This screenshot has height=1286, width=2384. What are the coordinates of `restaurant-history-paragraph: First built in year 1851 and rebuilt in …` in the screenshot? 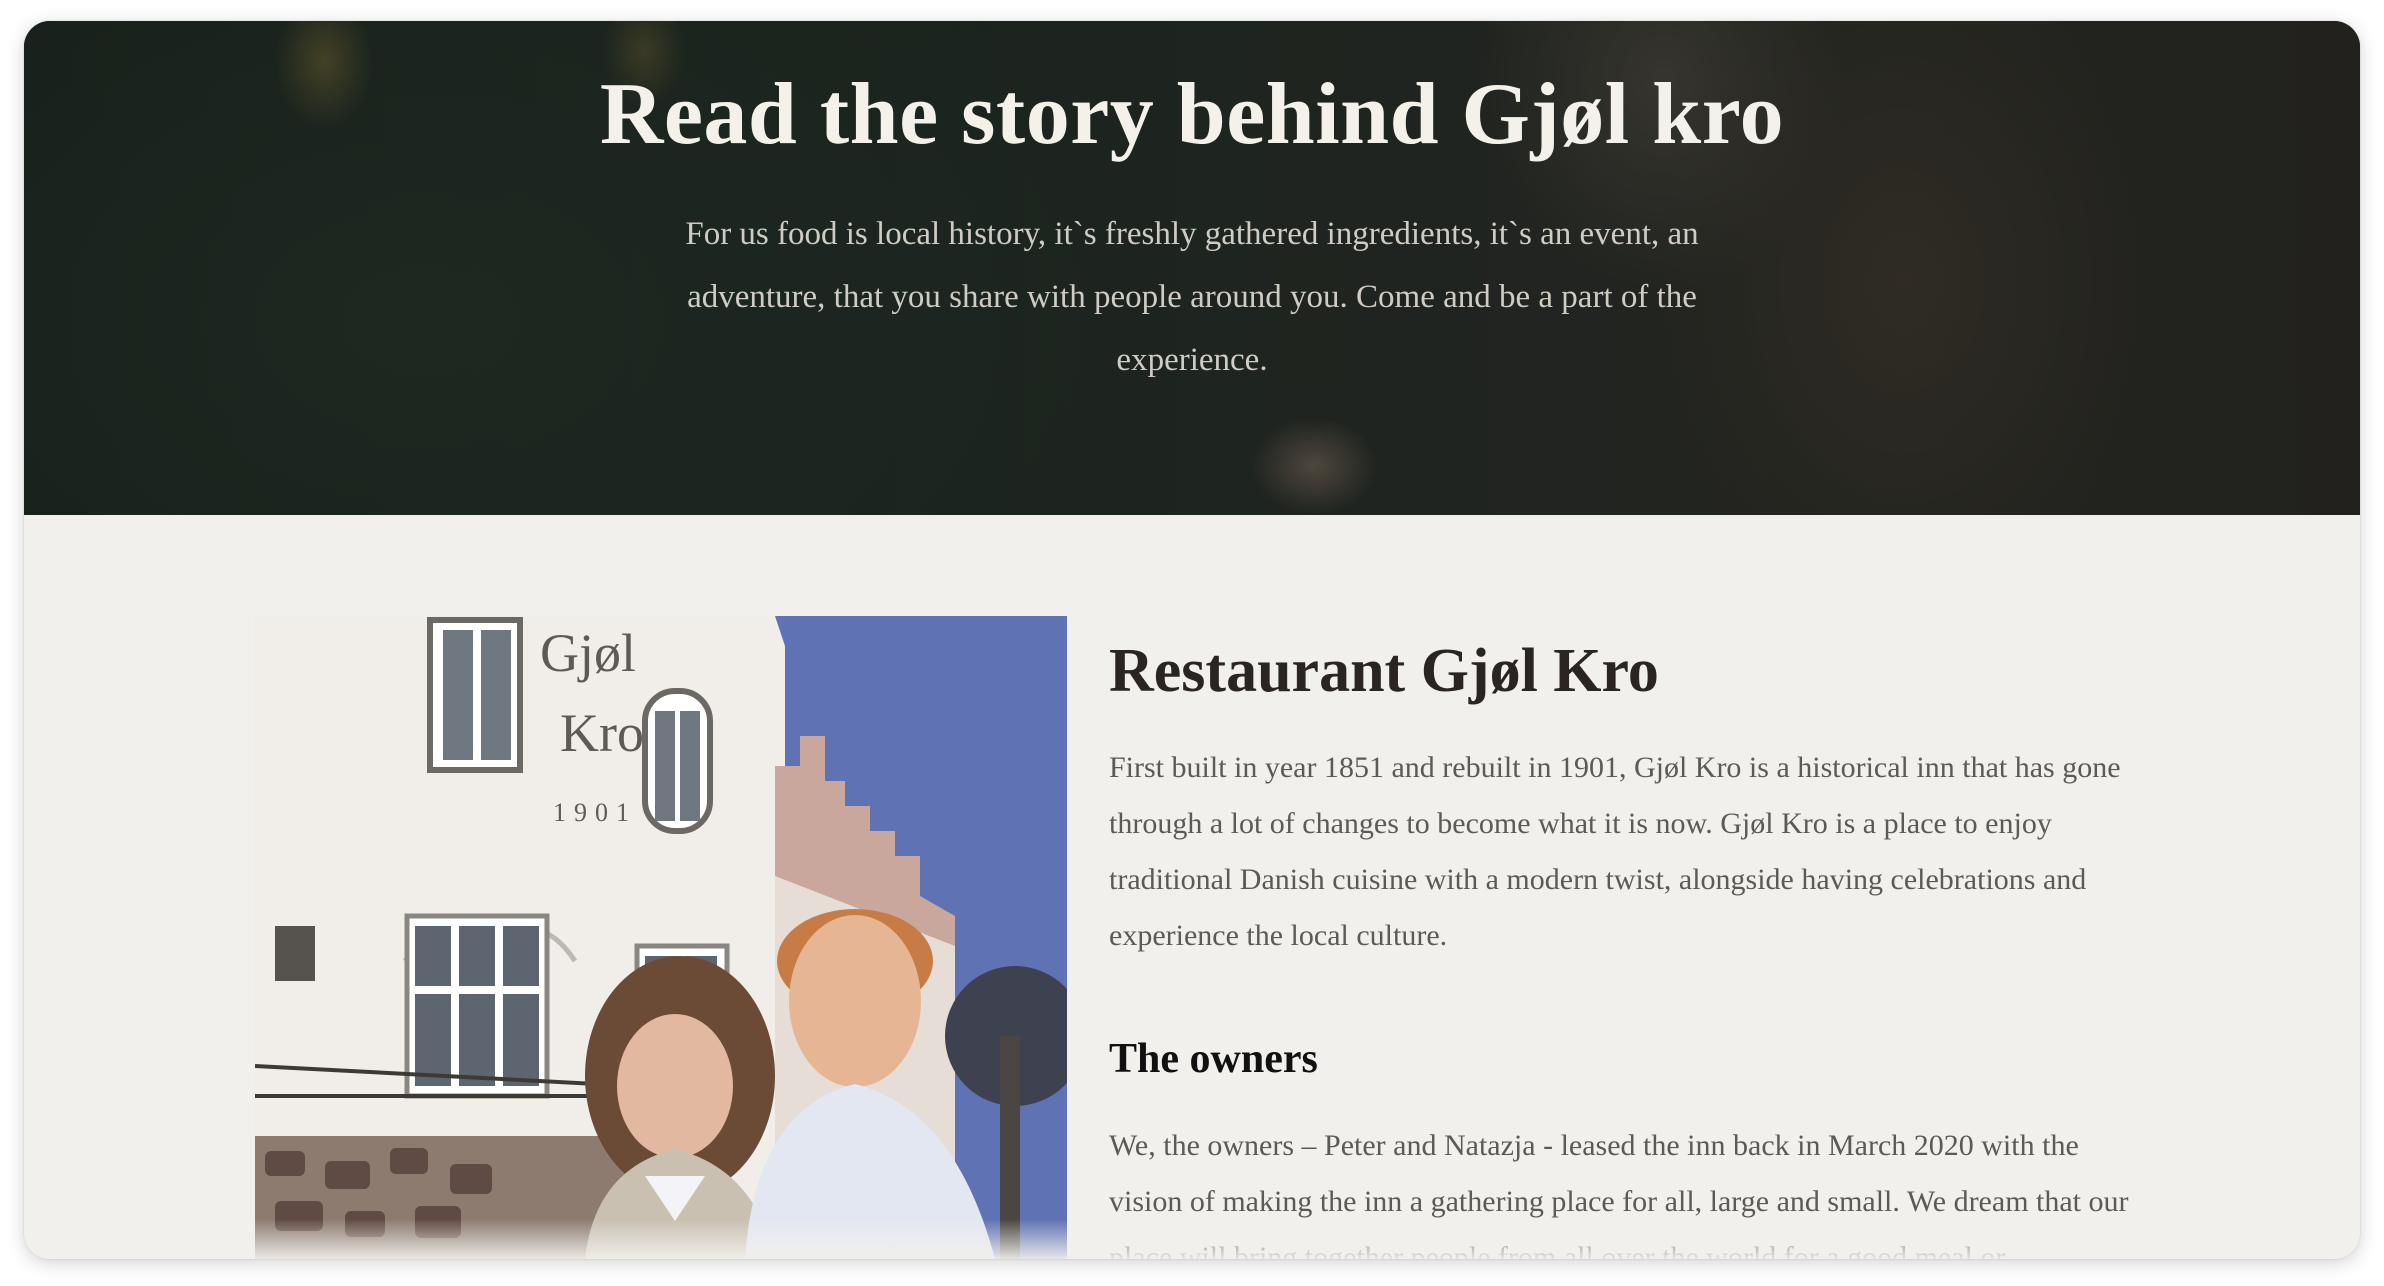 It's located at (1615, 852).